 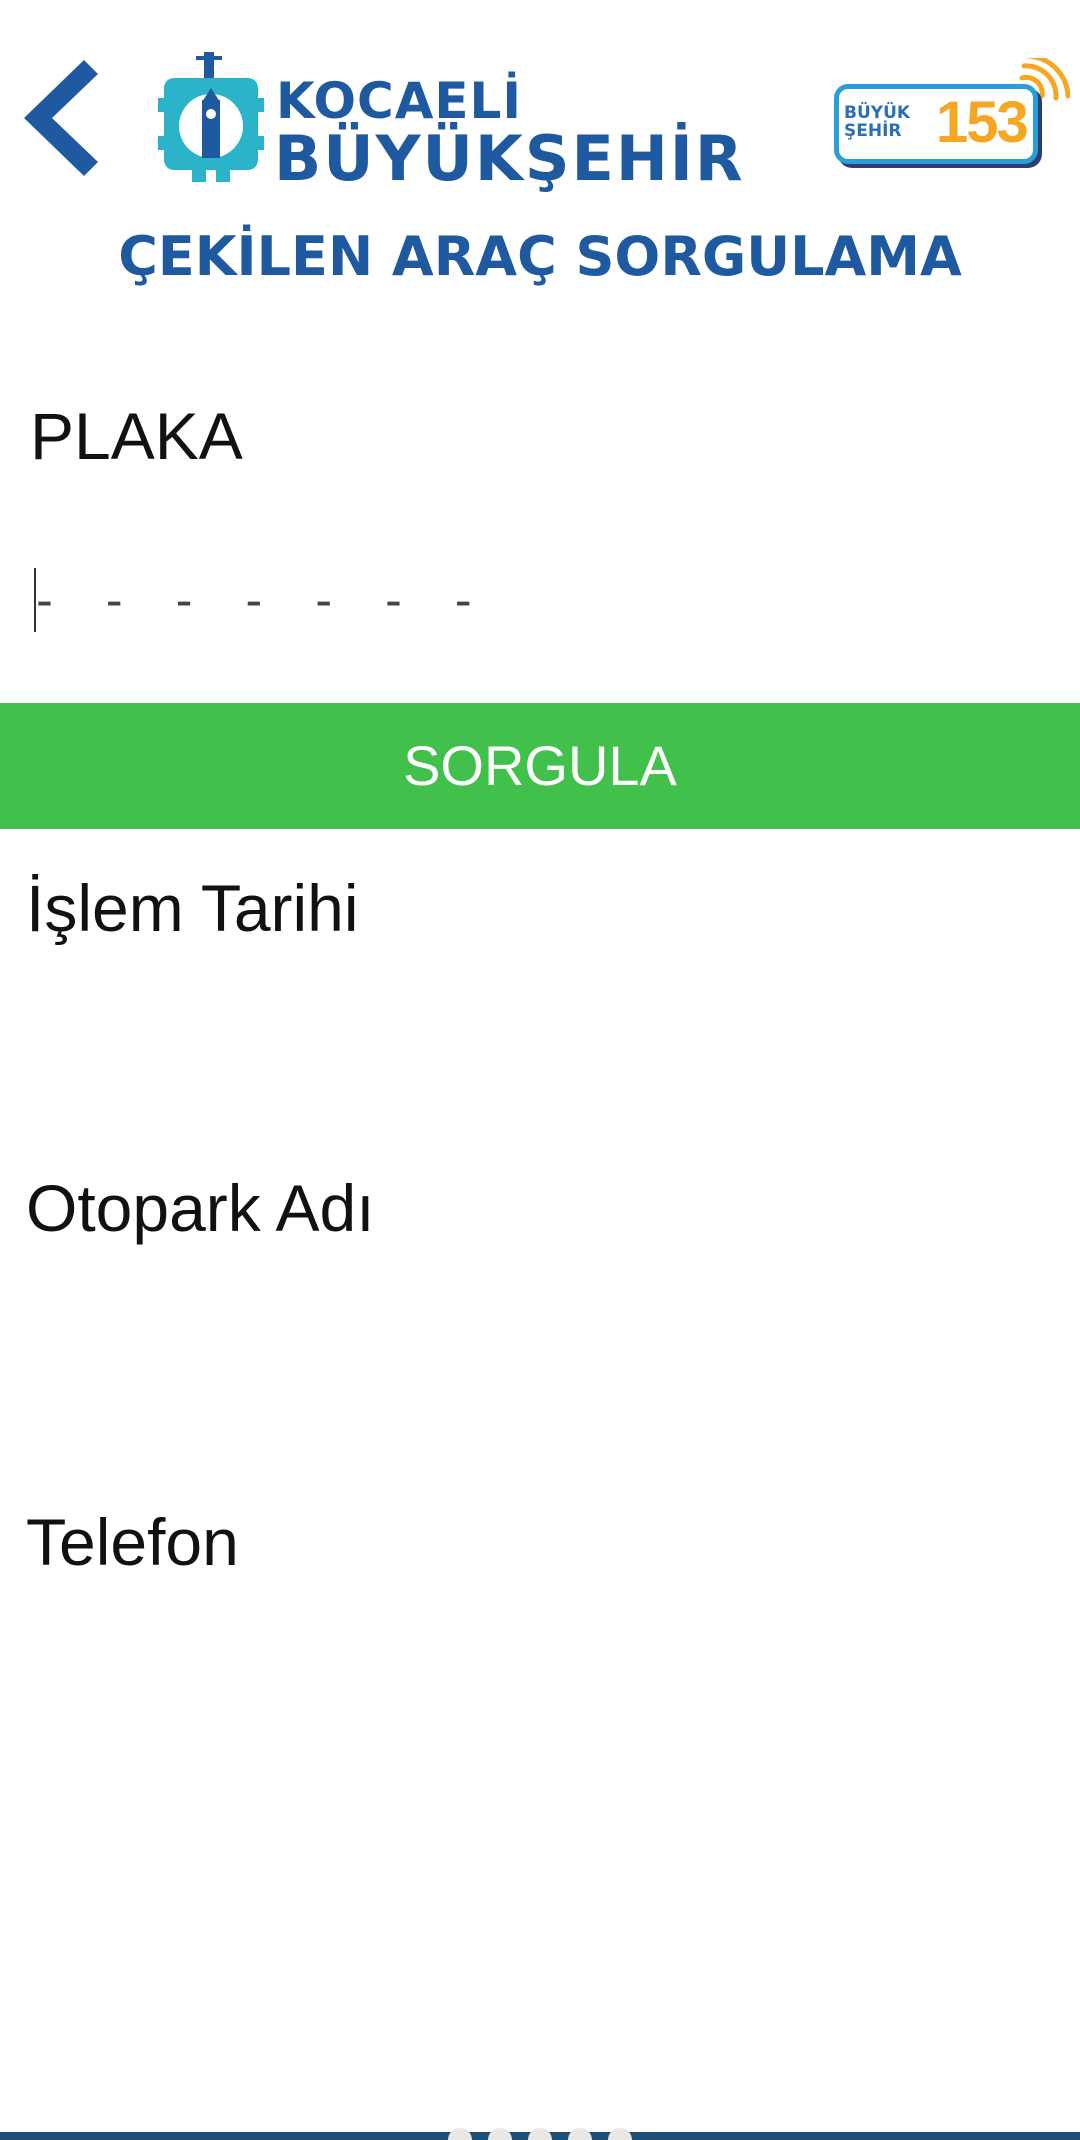 What do you see at coordinates (540, 256) in the screenshot?
I see `page-title: ÇEKİLEN ARAÇ SORGULAMA` at bounding box center [540, 256].